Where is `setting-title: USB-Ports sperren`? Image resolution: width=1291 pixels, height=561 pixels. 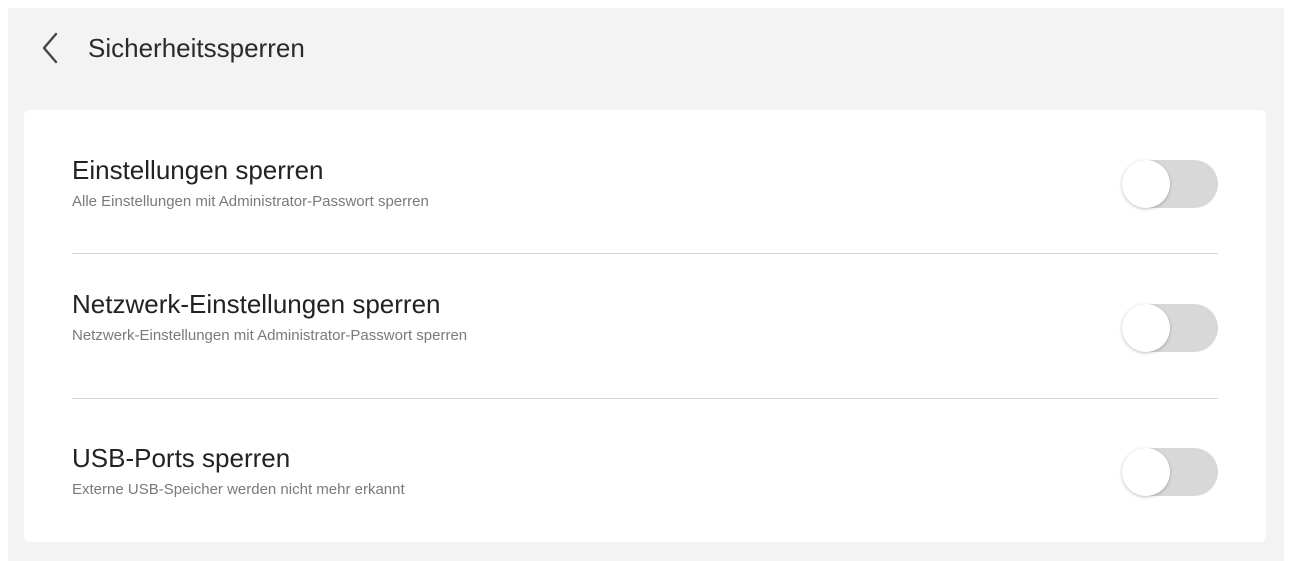 setting-title: USB-Ports sperren is located at coordinates (181, 458).